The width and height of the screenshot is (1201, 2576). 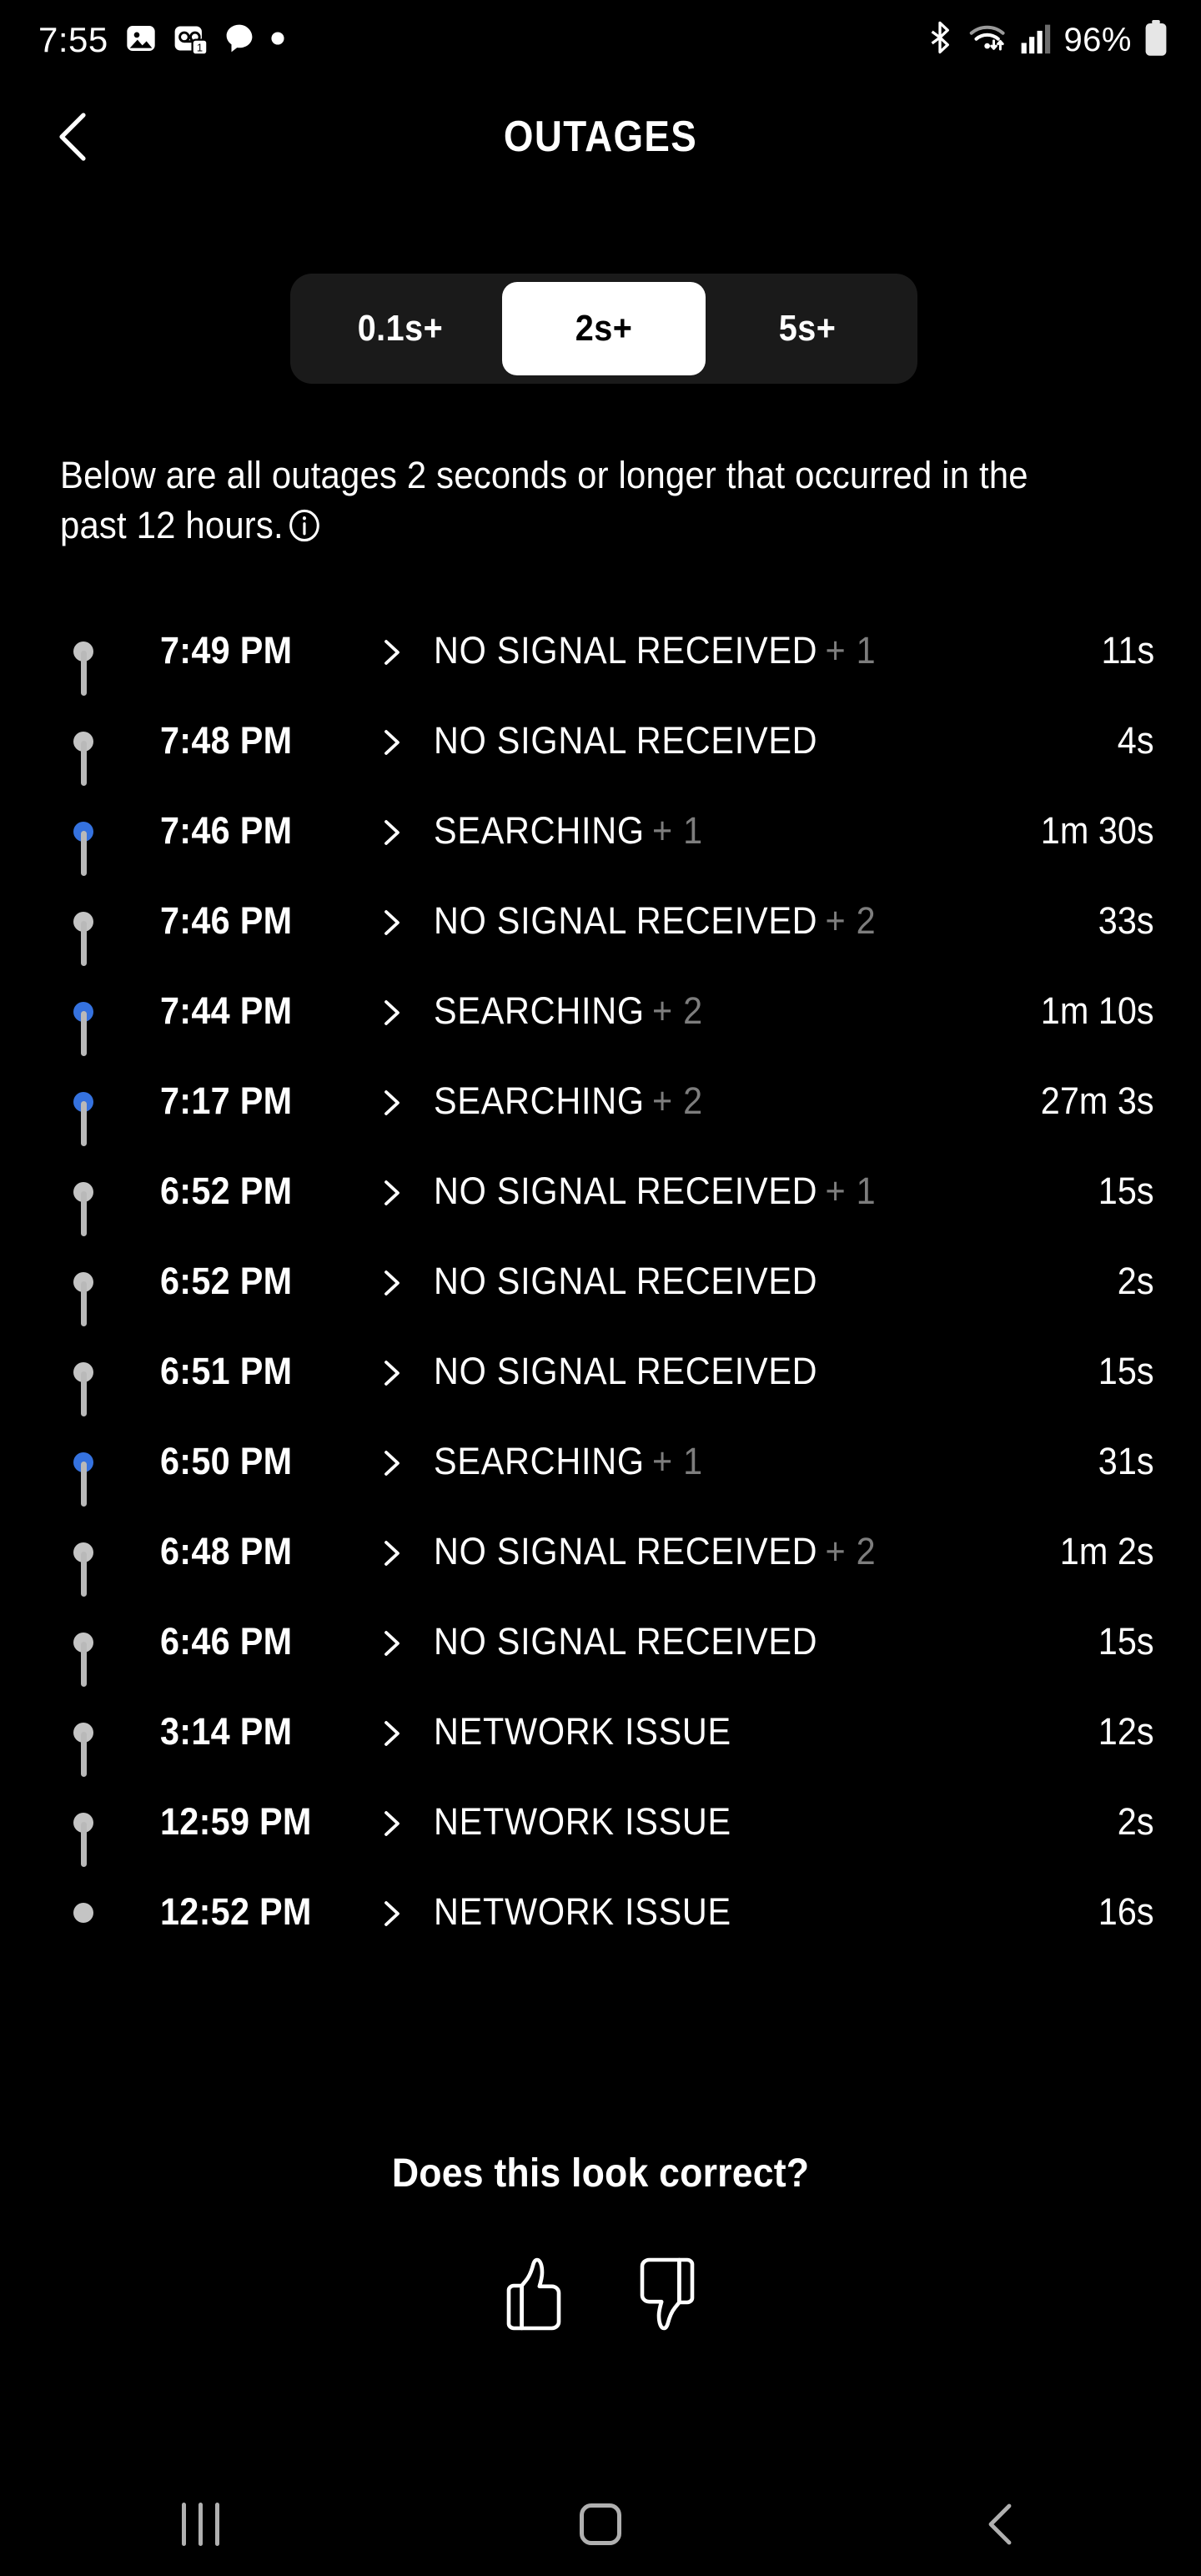 I want to click on outage-time-text: 7:48 PM, so click(x=227, y=740).